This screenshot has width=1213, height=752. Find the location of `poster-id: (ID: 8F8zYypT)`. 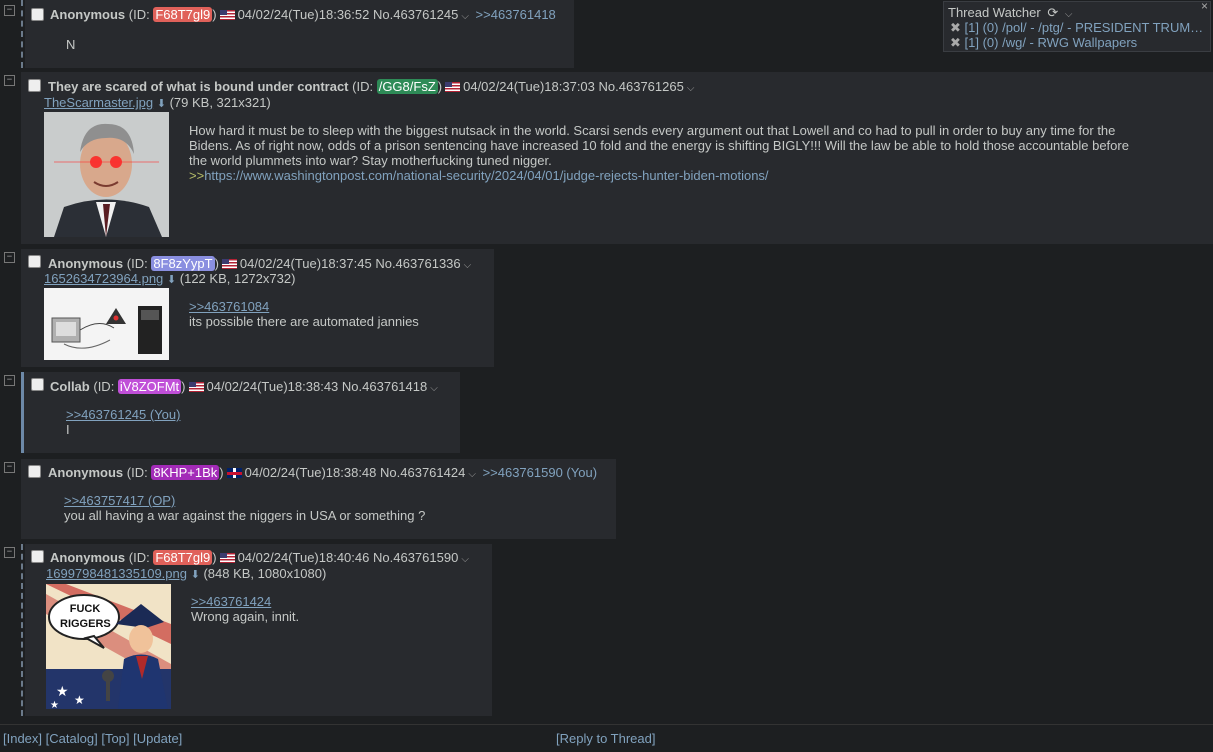

poster-id: (ID: 8F8zYypT) is located at coordinates (173, 263).